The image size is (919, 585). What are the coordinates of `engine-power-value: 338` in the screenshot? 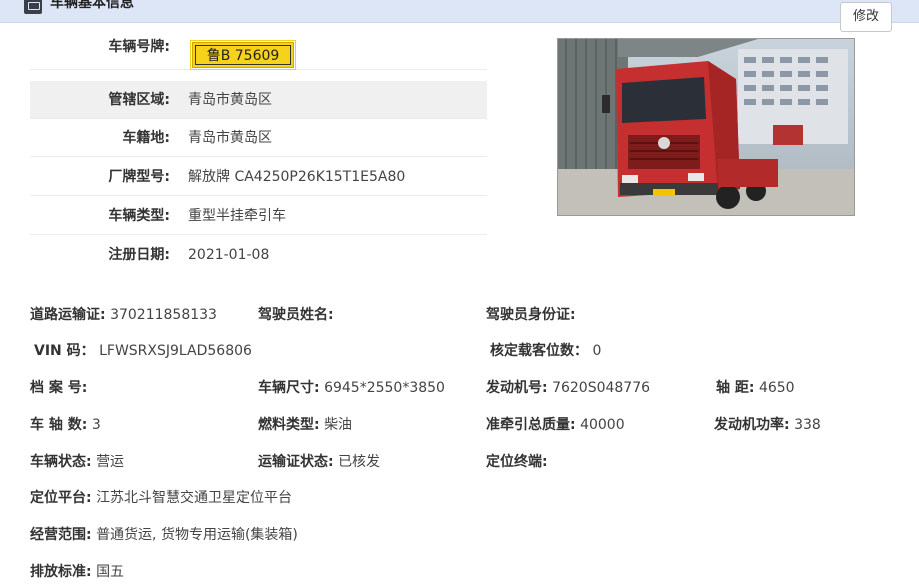 It's located at (807, 425).